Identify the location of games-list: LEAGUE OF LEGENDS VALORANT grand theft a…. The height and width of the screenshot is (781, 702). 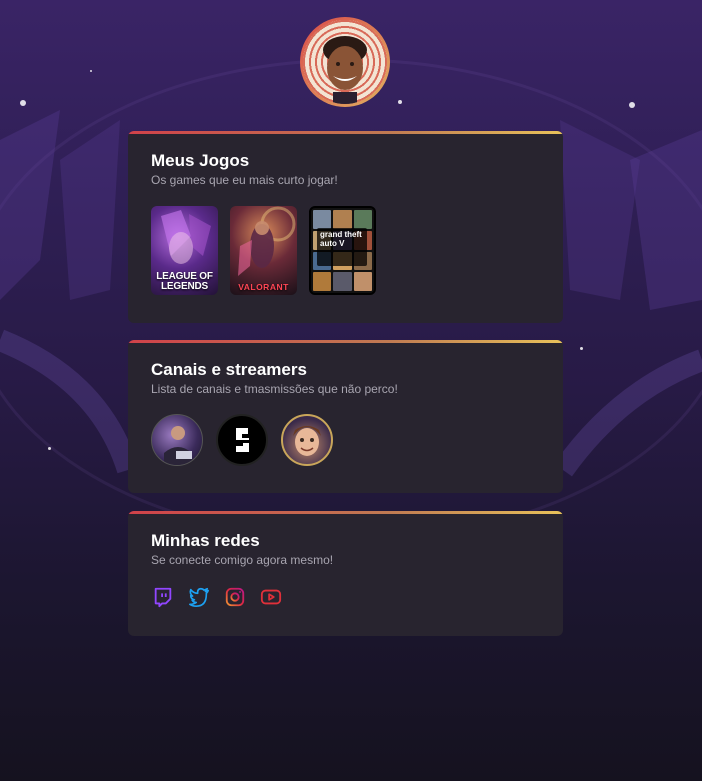
(345, 250).